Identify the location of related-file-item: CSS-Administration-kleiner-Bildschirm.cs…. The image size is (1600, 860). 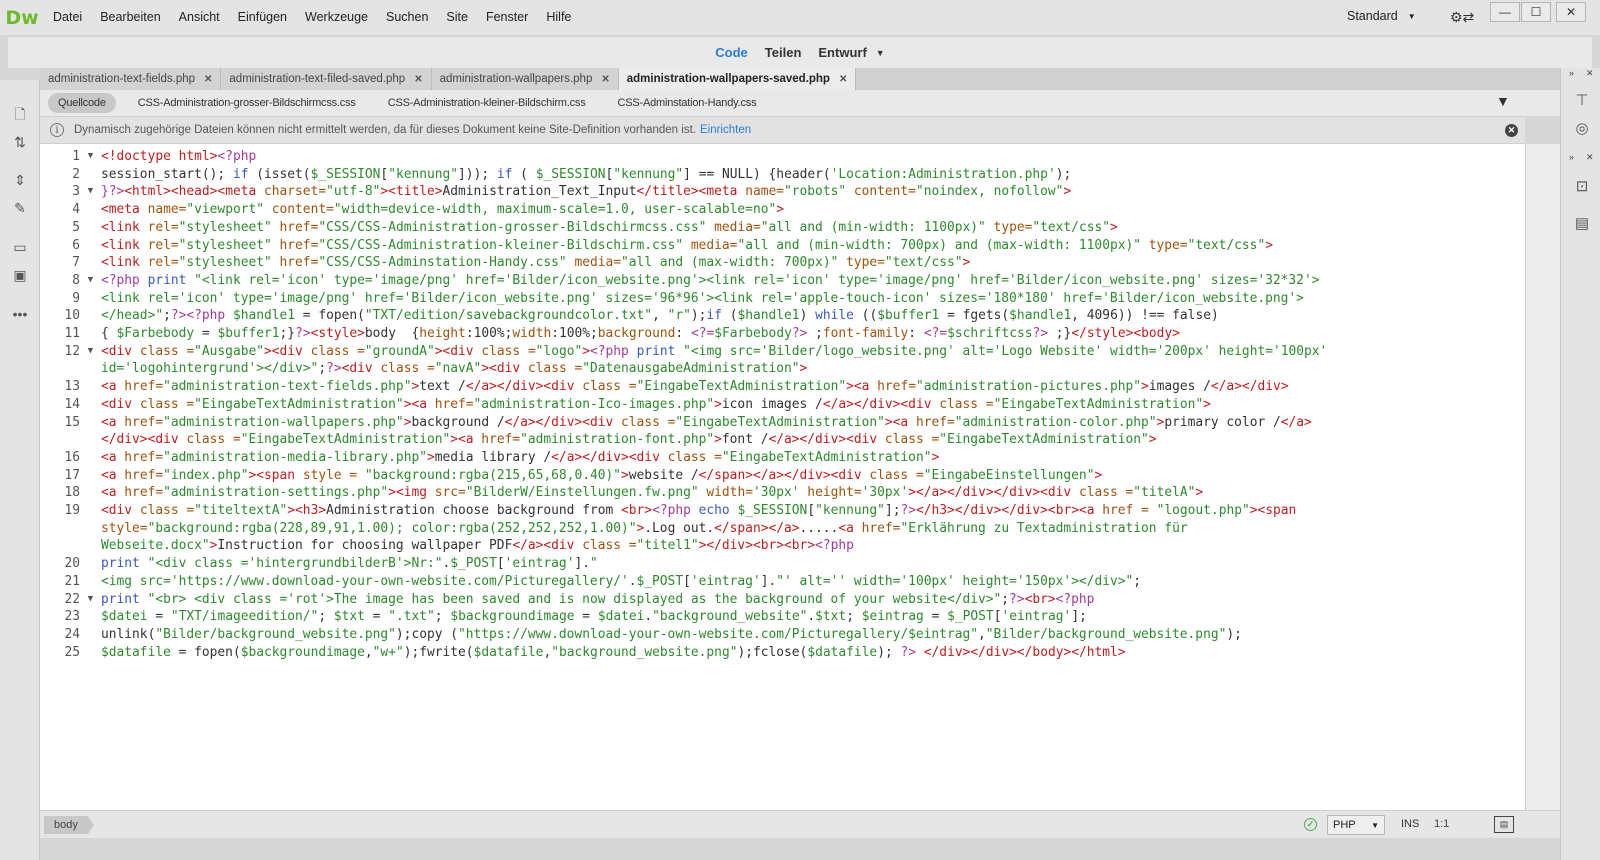
(487, 103).